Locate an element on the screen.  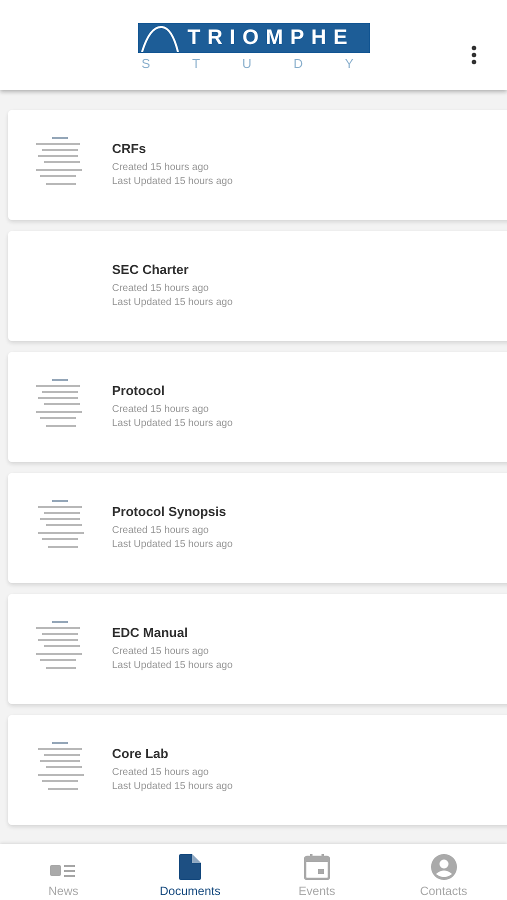
calendar-icon is located at coordinates (317, 867).